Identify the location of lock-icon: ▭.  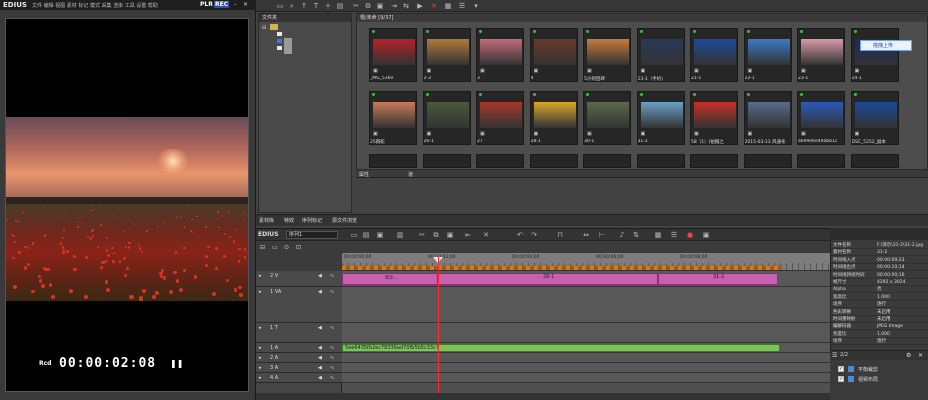
(275, 247).